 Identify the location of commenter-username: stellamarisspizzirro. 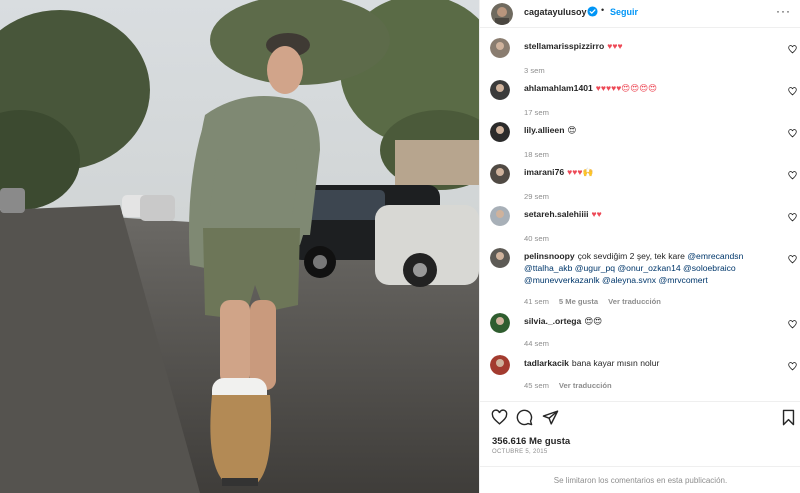
(564, 46).